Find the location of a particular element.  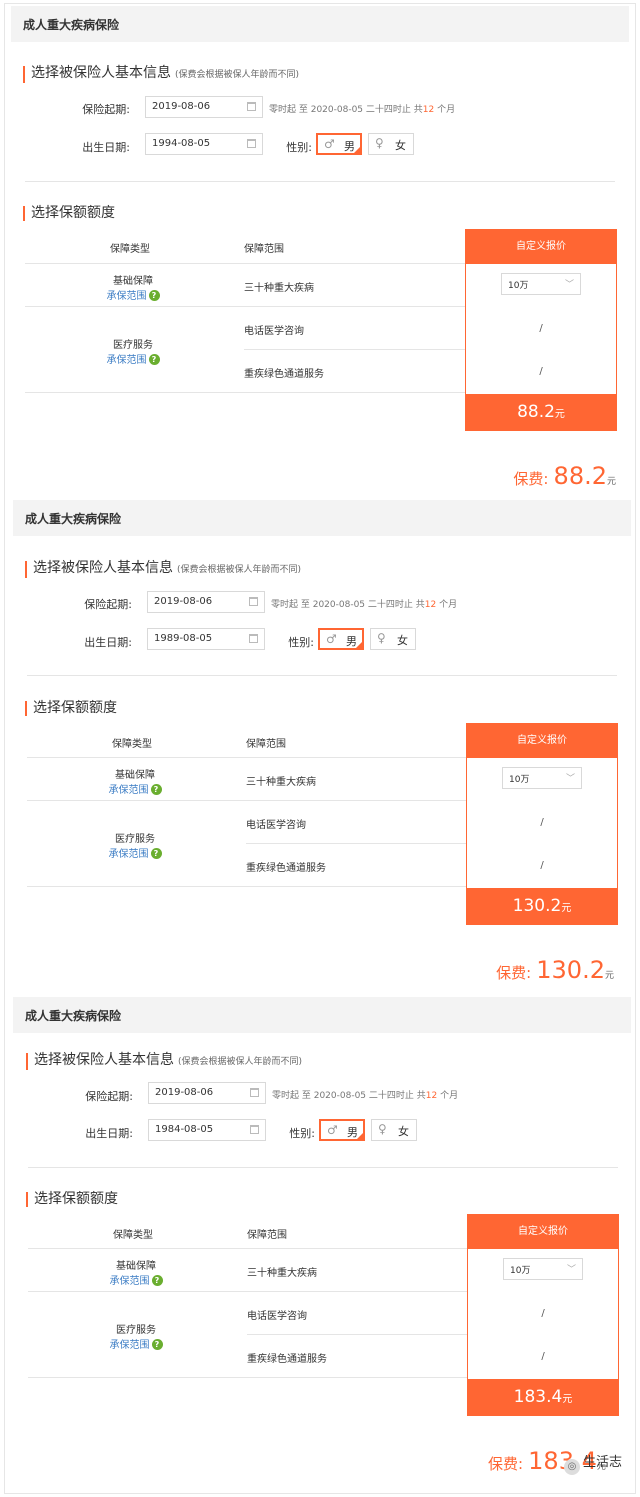

wechat-logo-icon: ◎ is located at coordinates (571, 1467).